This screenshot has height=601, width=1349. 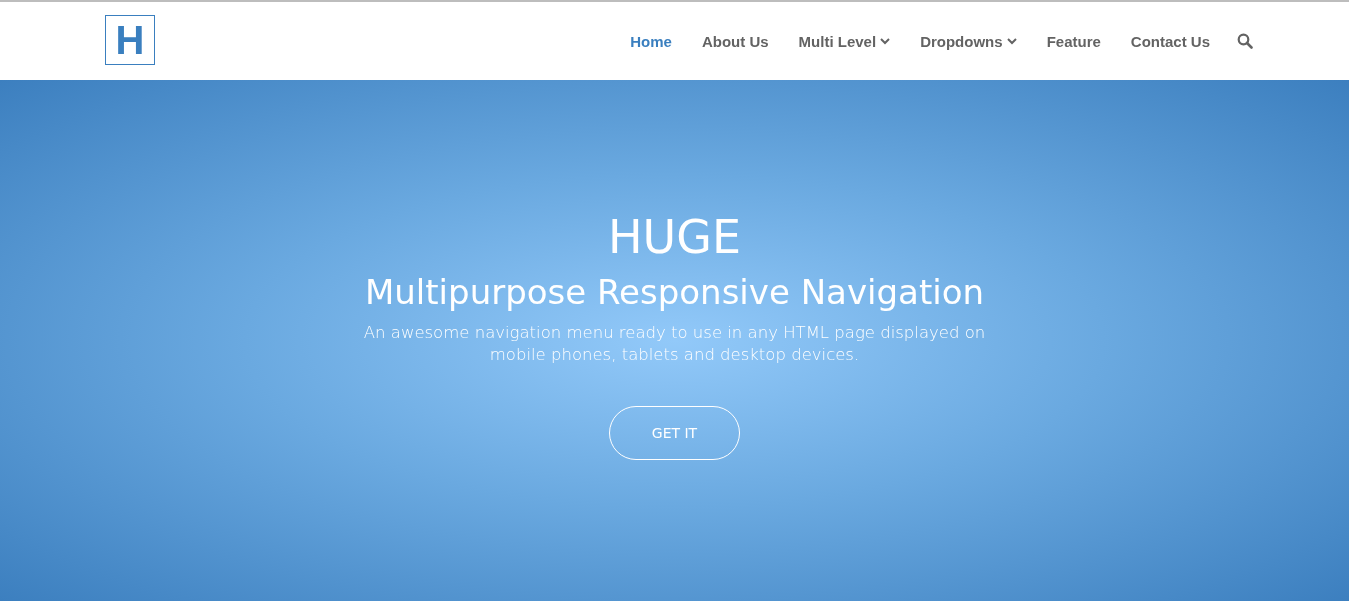 I want to click on nav-link: Multi Level, so click(x=844, y=41).